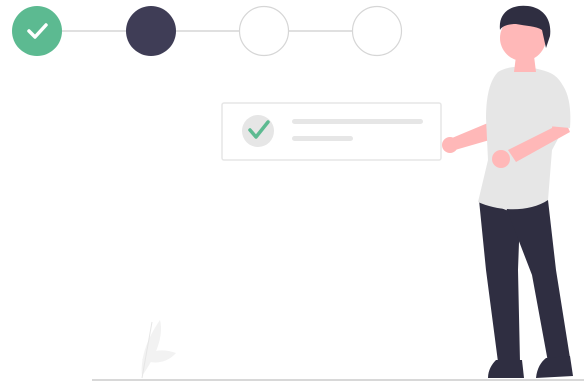 Image resolution: width=584 pixels, height=383 pixels. I want to click on step-1-completed, so click(37, 31).